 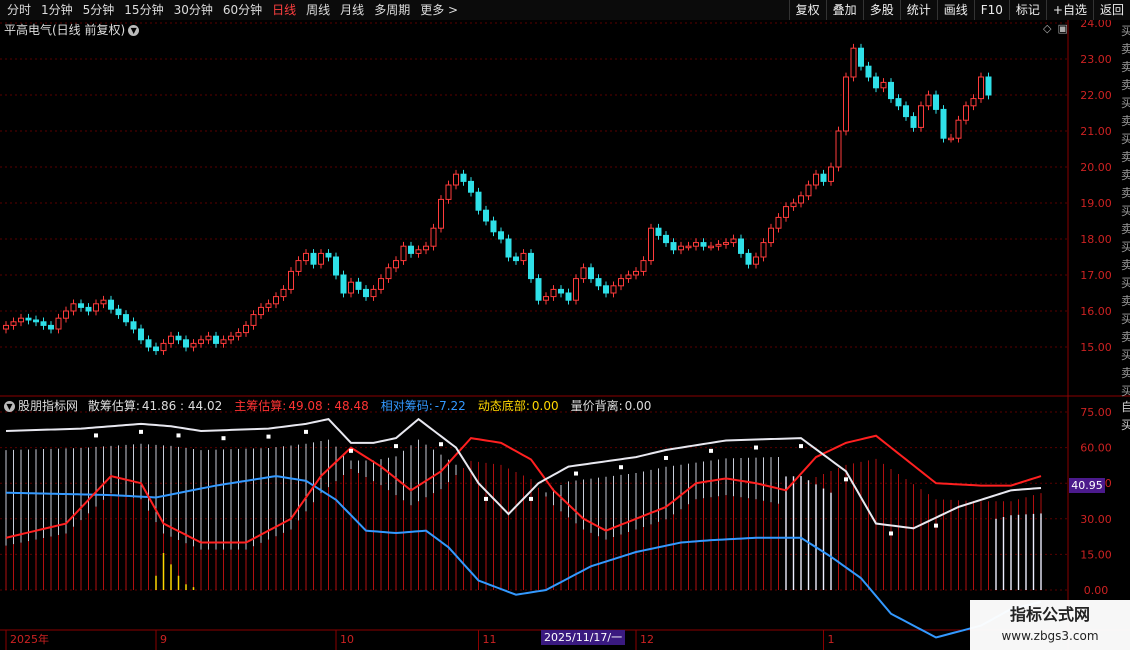 What do you see at coordinates (392, 10) in the screenshot?
I see `tab-9: 多周期` at bounding box center [392, 10].